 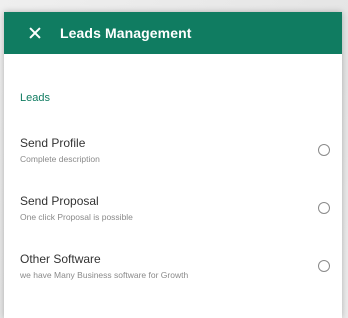 What do you see at coordinates (59, 201) in the screenshot?
I see `option-title: Send Proposal` at bounding box center [59, 201].